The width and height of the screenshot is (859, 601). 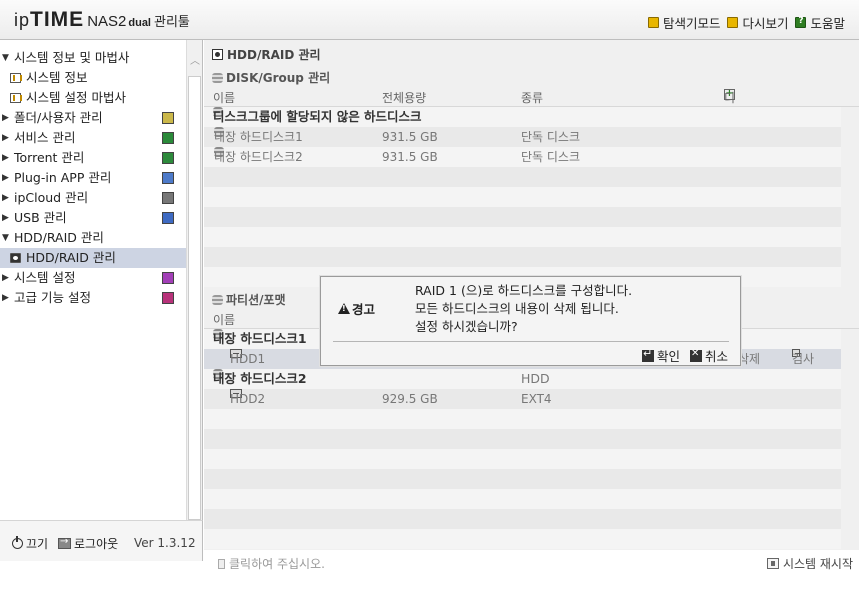 What do you see at coordinates (695, 355) in the screenshot?
I see `close-icon` at bounding box center [695, 355].